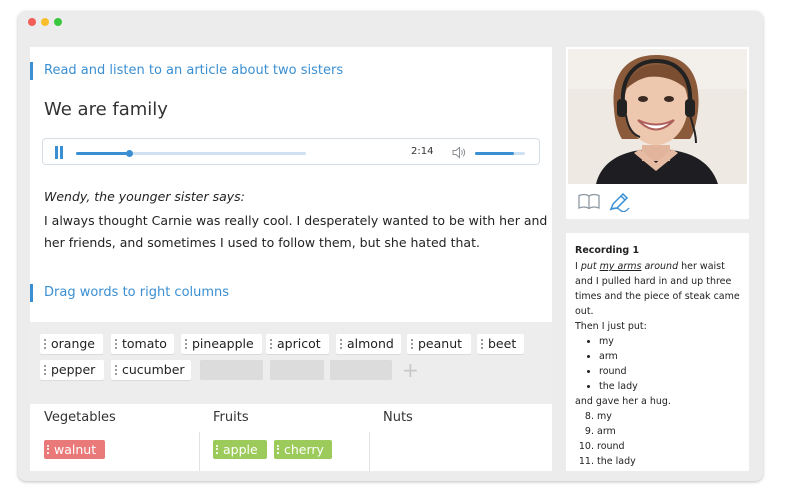 The height and width of the screenshot is (498, 800). What do you see at coordinates (240, 449) in the screenshot?
I see `placed-word-apple: apple` at bounding box center [240, 449].